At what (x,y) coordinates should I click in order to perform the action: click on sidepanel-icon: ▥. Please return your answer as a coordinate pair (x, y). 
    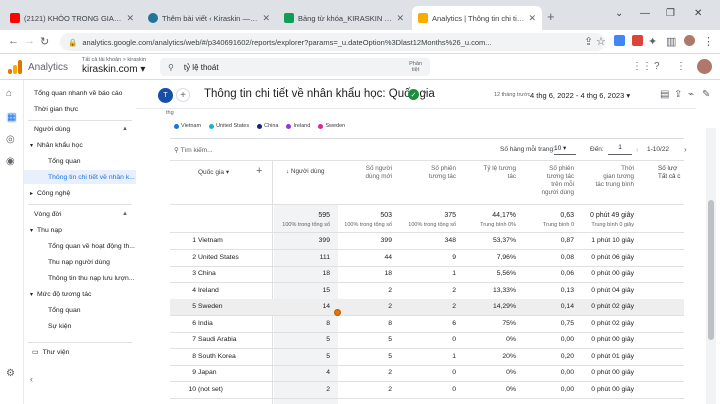
    Looking at the image, I should click on (671, 41).